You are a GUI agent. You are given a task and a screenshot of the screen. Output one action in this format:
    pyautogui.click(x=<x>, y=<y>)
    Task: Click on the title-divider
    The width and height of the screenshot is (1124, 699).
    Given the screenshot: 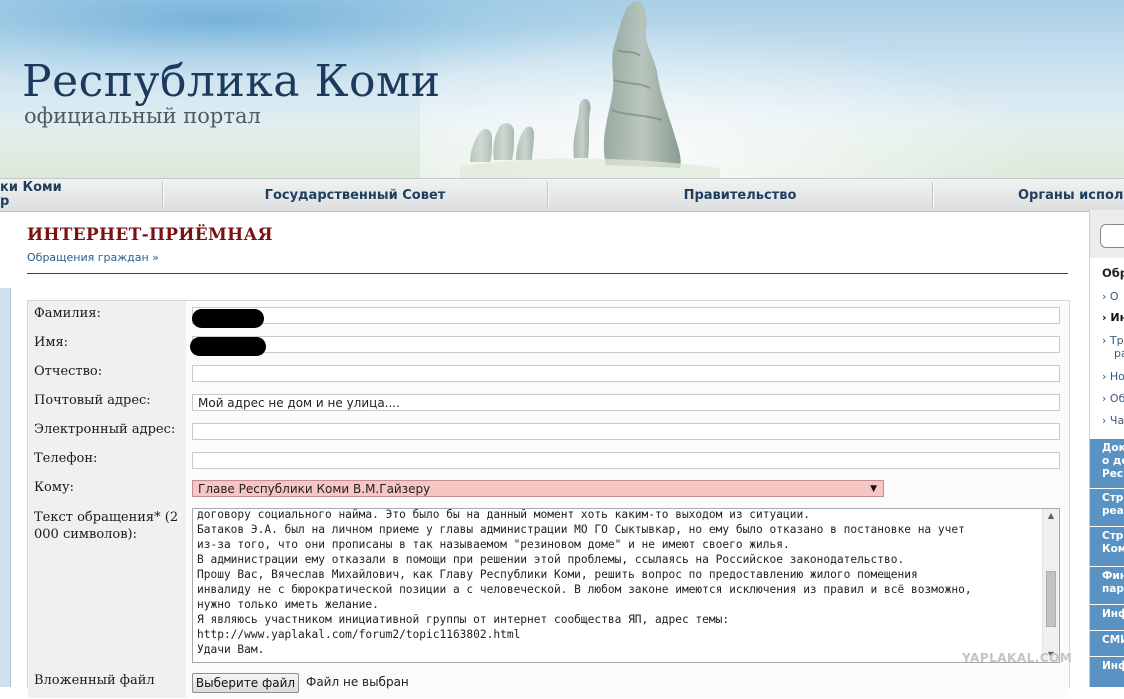 What is the action you would take?
    pyautogui.click(x=547, y=273)
    